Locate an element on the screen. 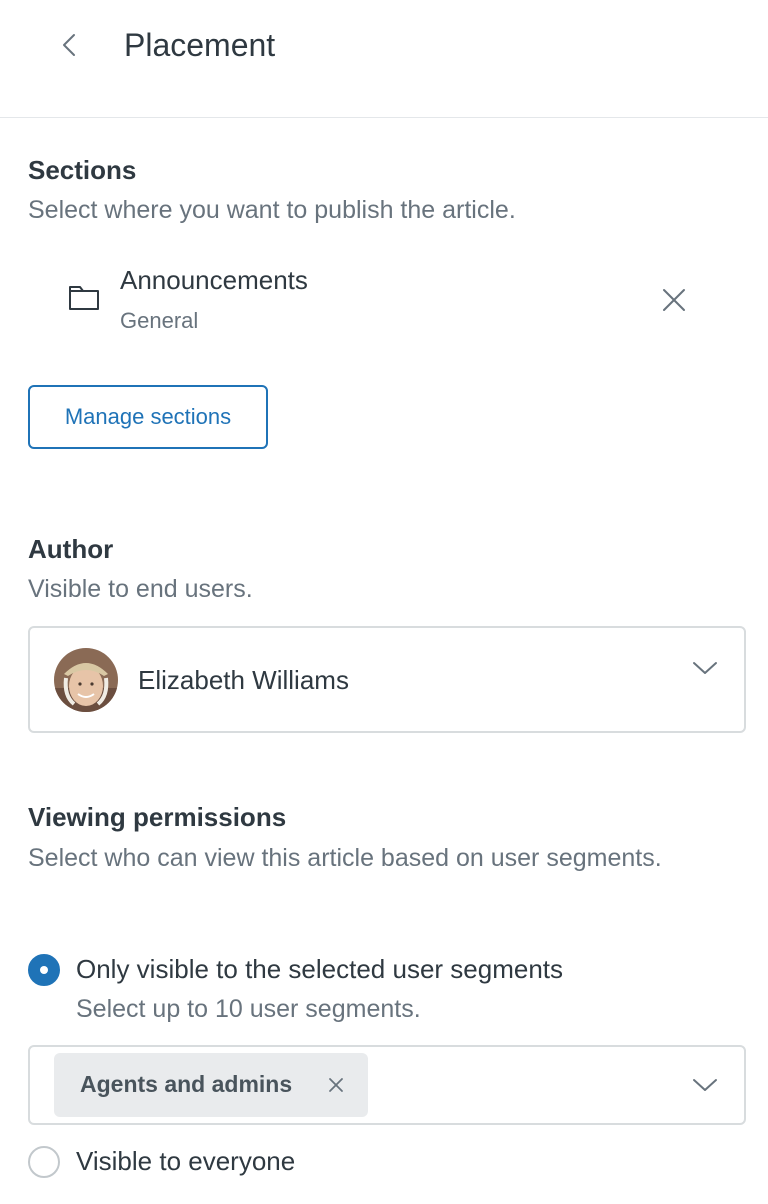 This screenshot has width=768, height=1204. chevron-left-icon is located at coordinates (69, 45).